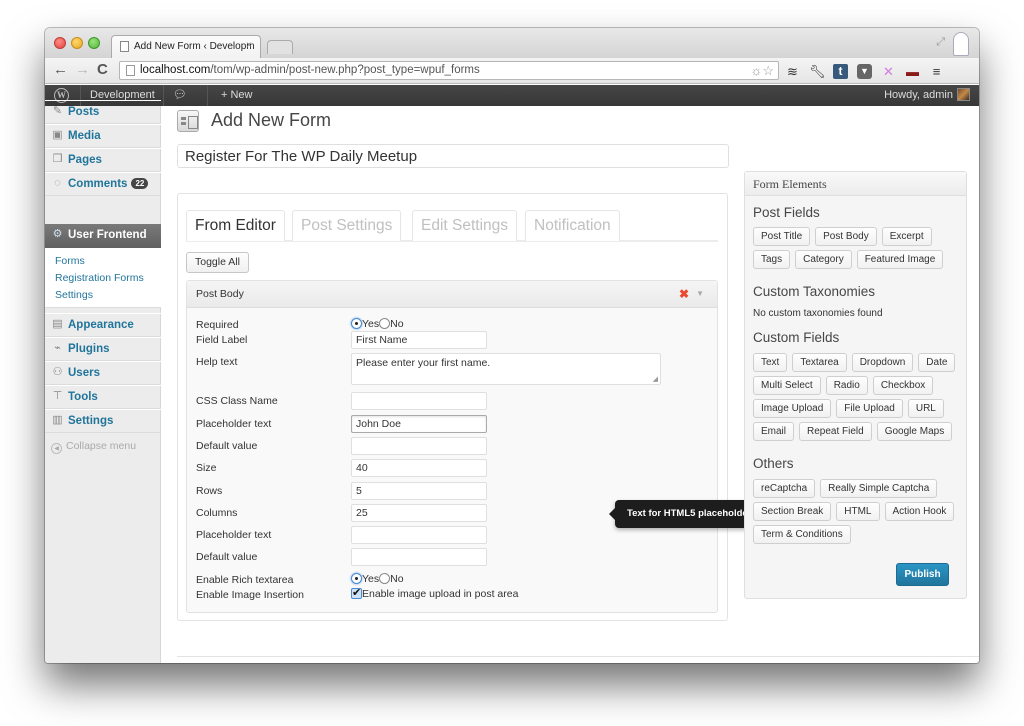 This screenshot has width=1024, height=726. What do you see at coordinates (102, 70) in the screenshot?
I see `reload-button: C` at bounding box center [102, 70].